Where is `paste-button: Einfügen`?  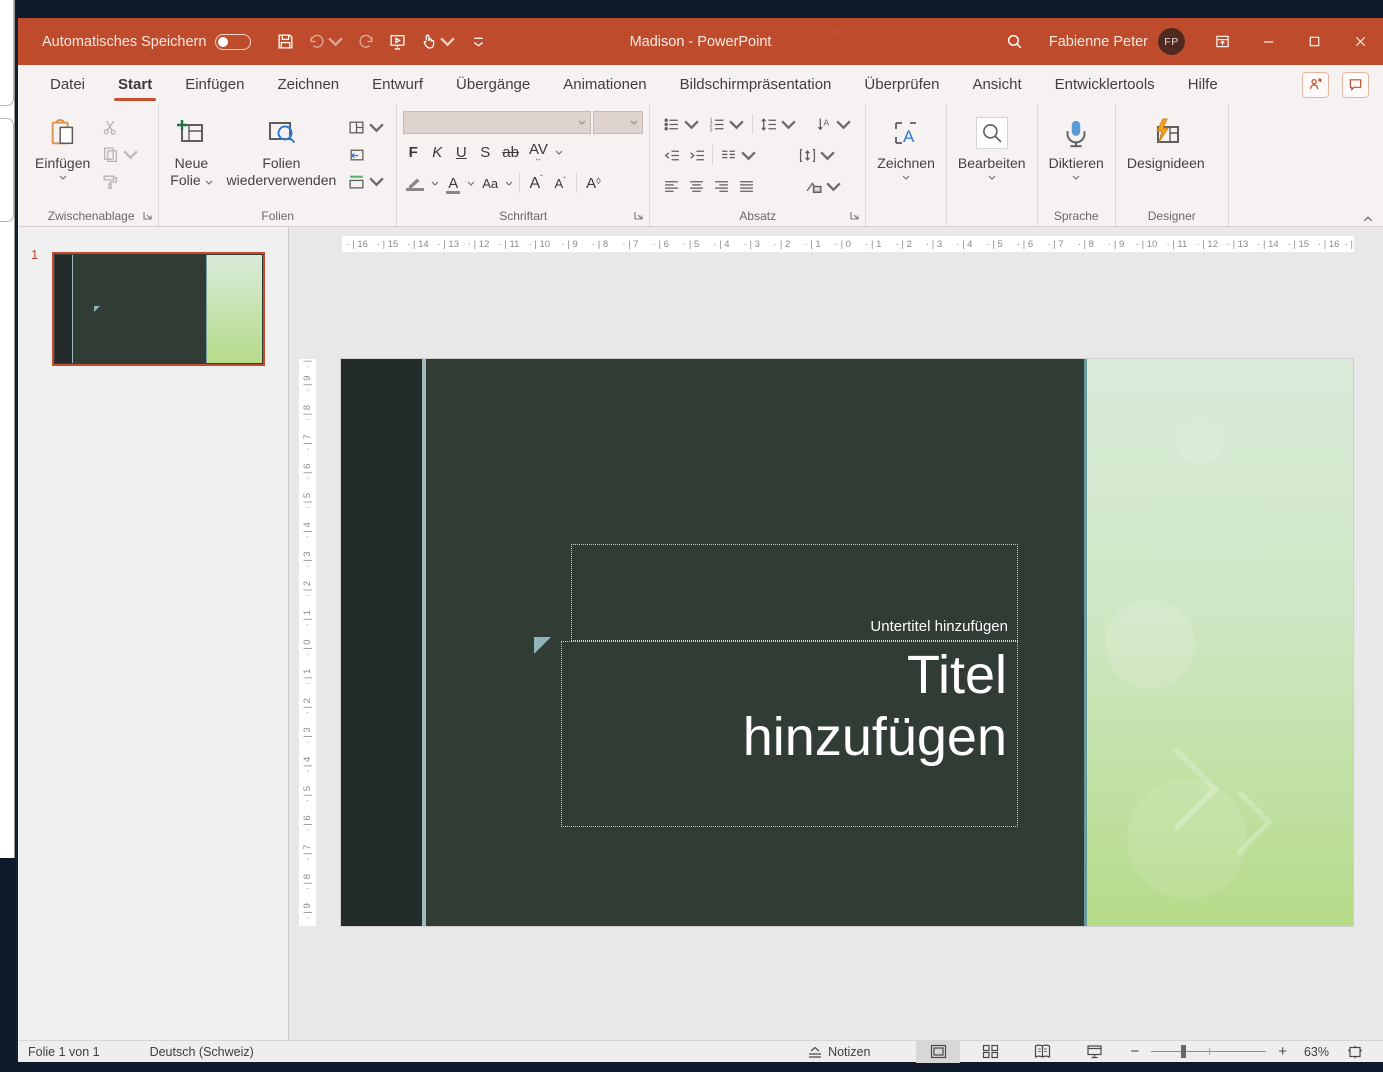 paste-button: Einfügen is located at coordinates (62, 156).